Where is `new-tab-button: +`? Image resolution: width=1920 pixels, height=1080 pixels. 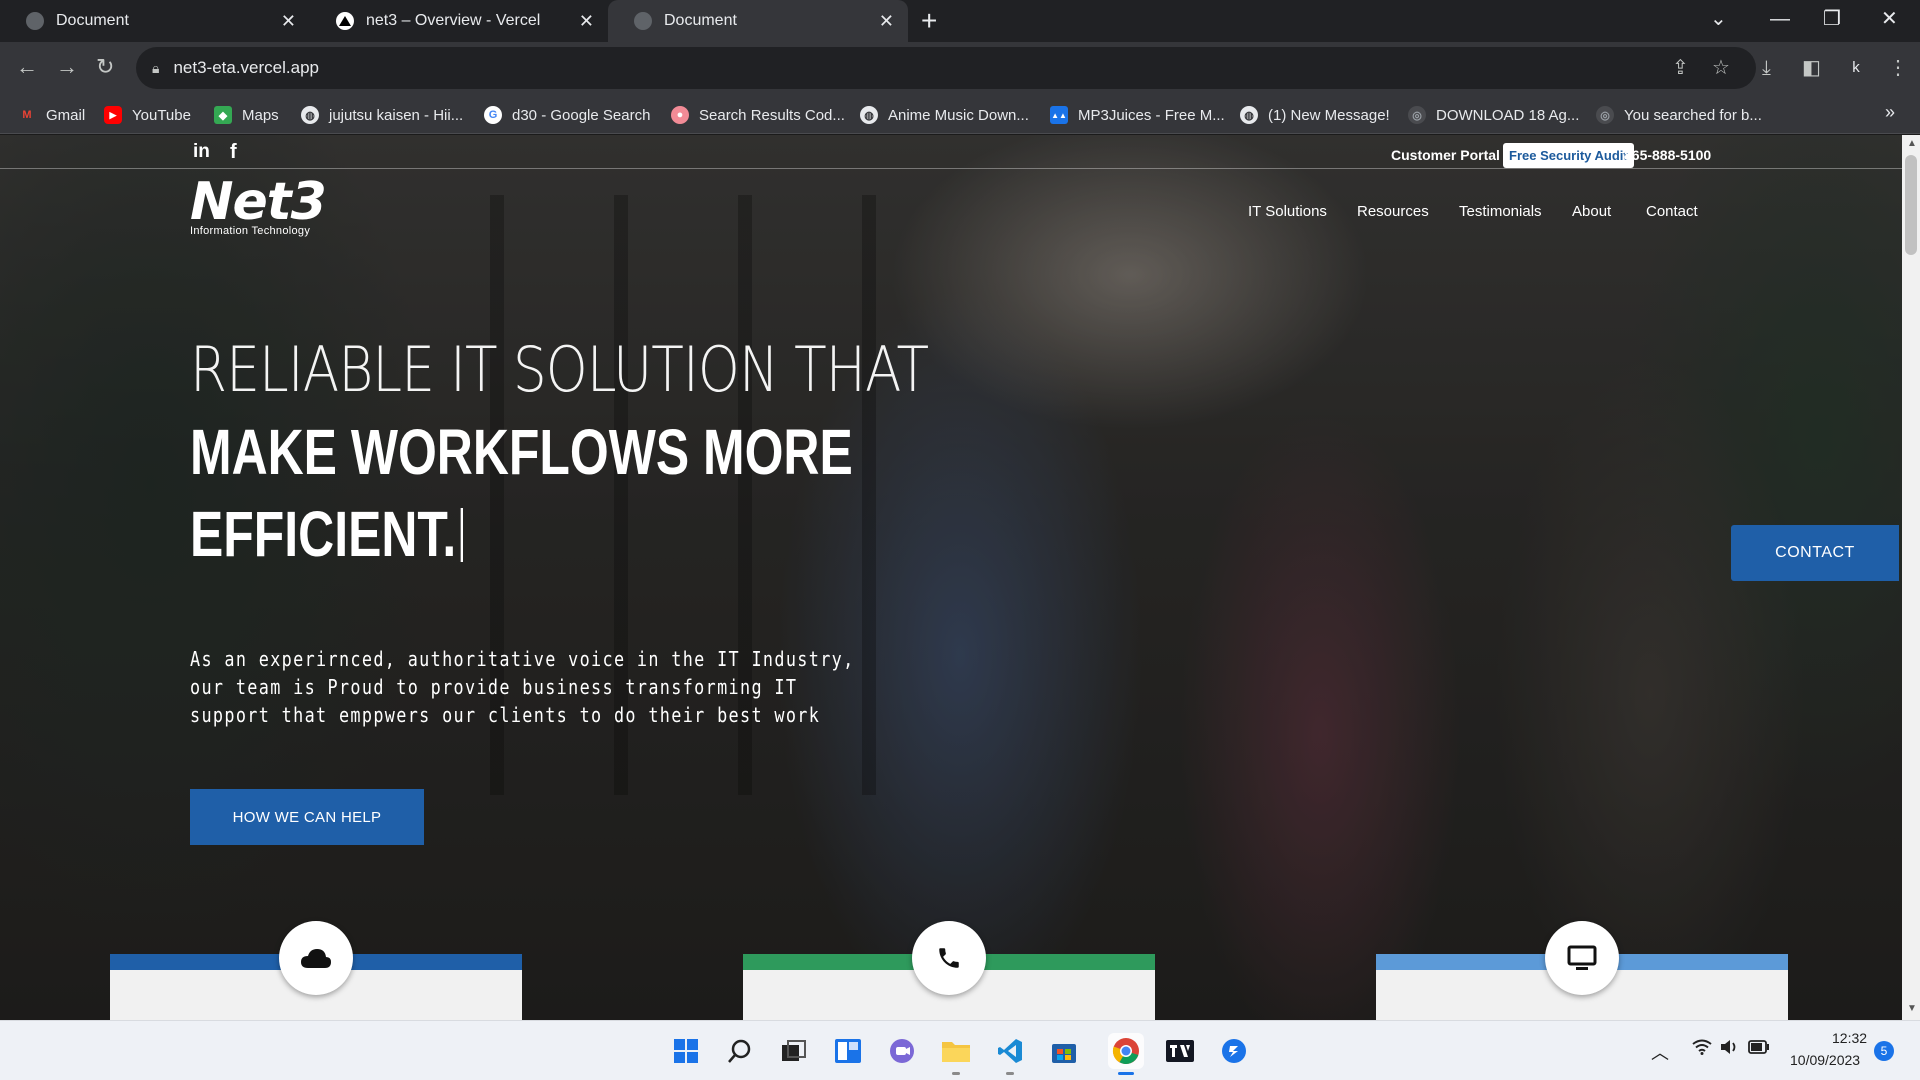 new-tab-button: + is located at coordinates (929, 21).